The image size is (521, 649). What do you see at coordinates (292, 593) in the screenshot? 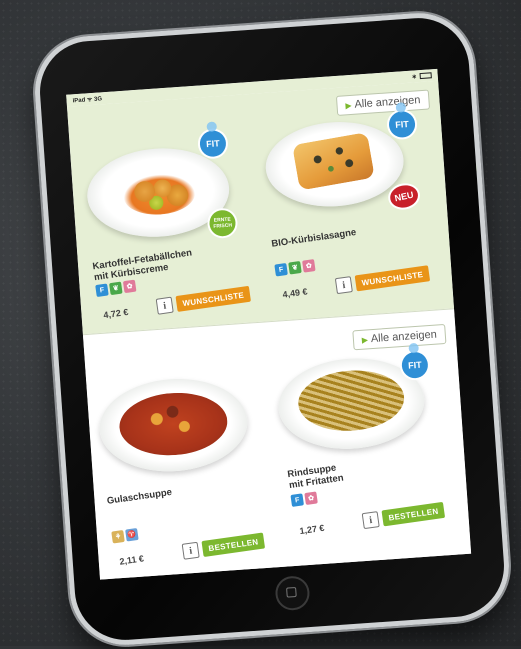
I see `home-button` at bounding box center [292, 593].